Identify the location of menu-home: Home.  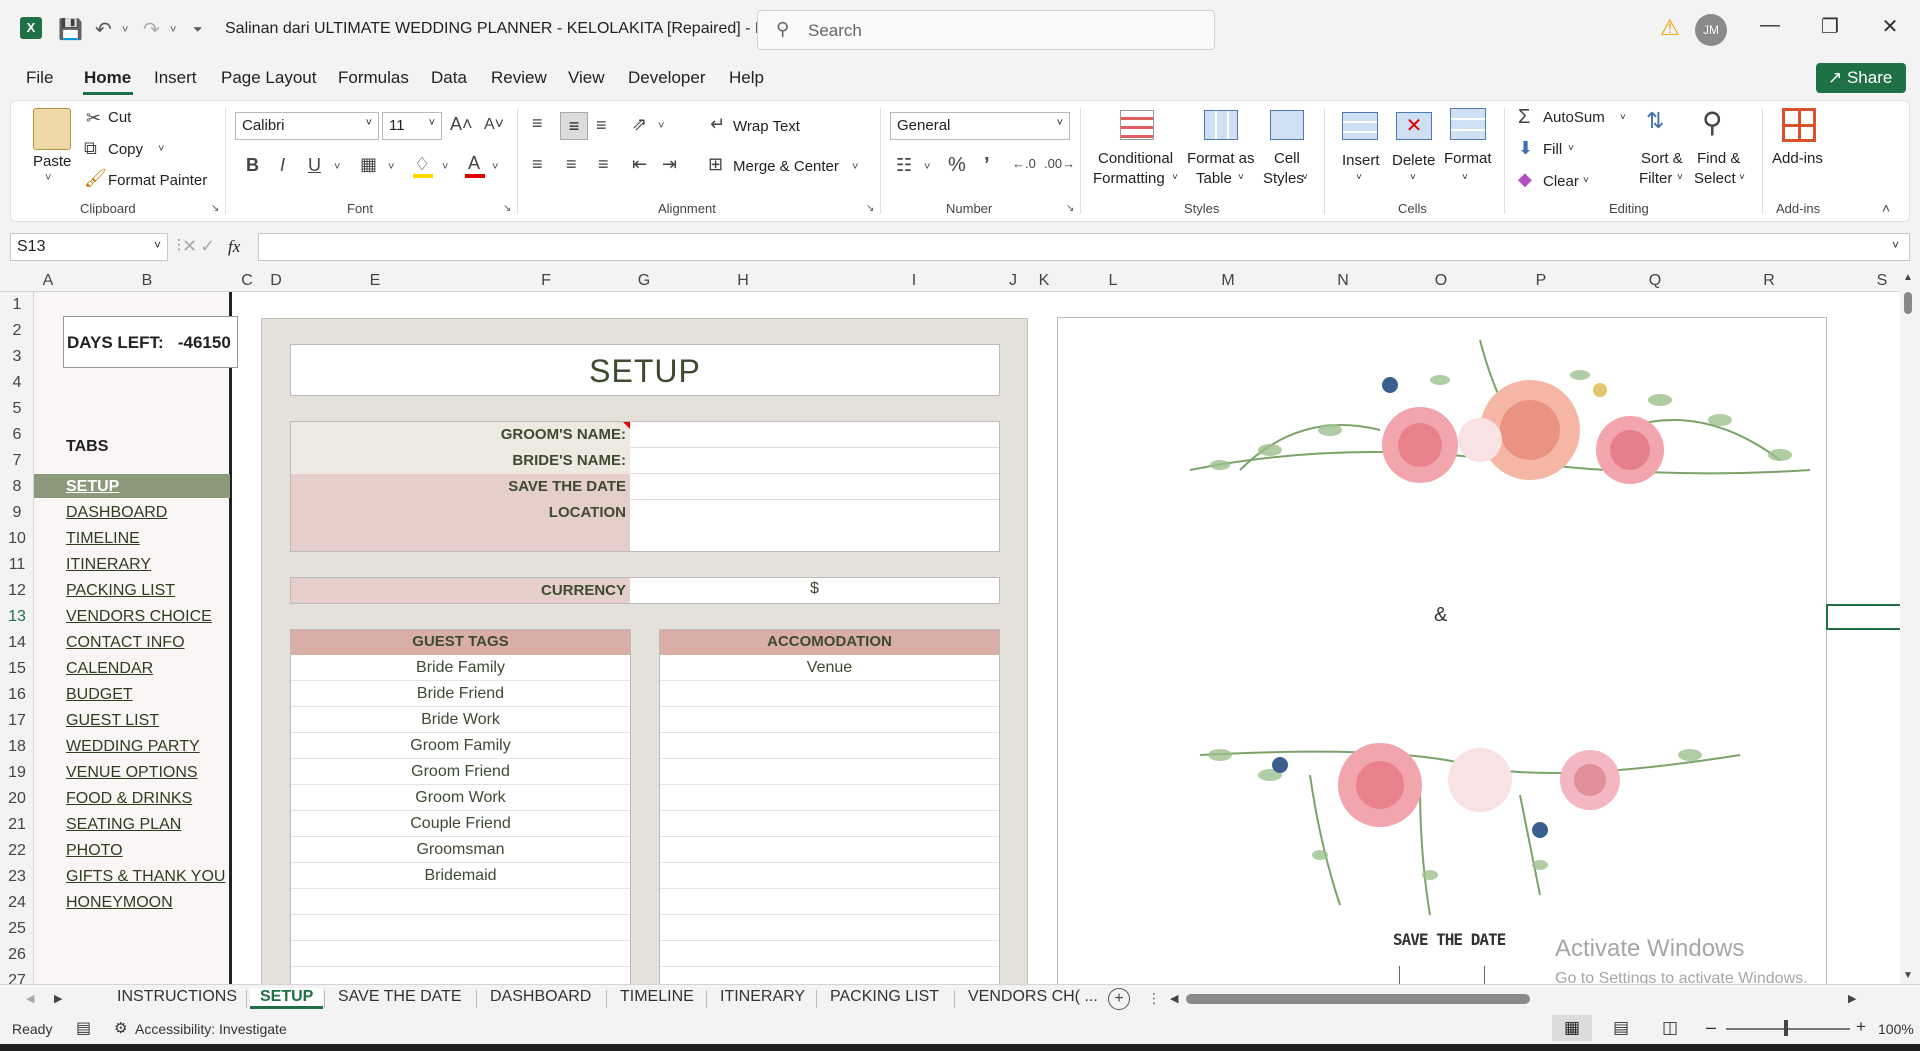
(107, 78).